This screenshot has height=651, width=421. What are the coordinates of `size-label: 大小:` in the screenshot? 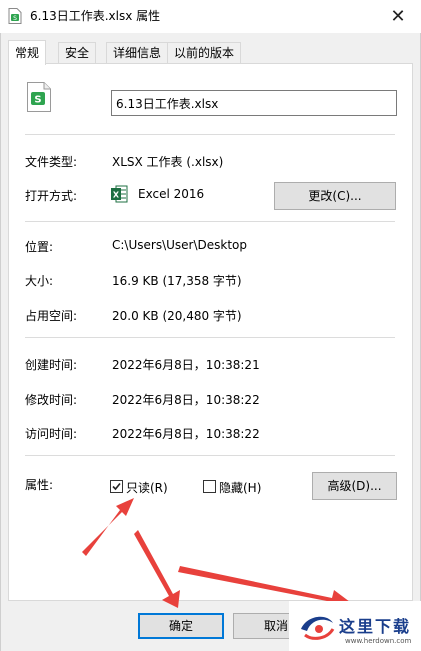 It's located at (39, 281).